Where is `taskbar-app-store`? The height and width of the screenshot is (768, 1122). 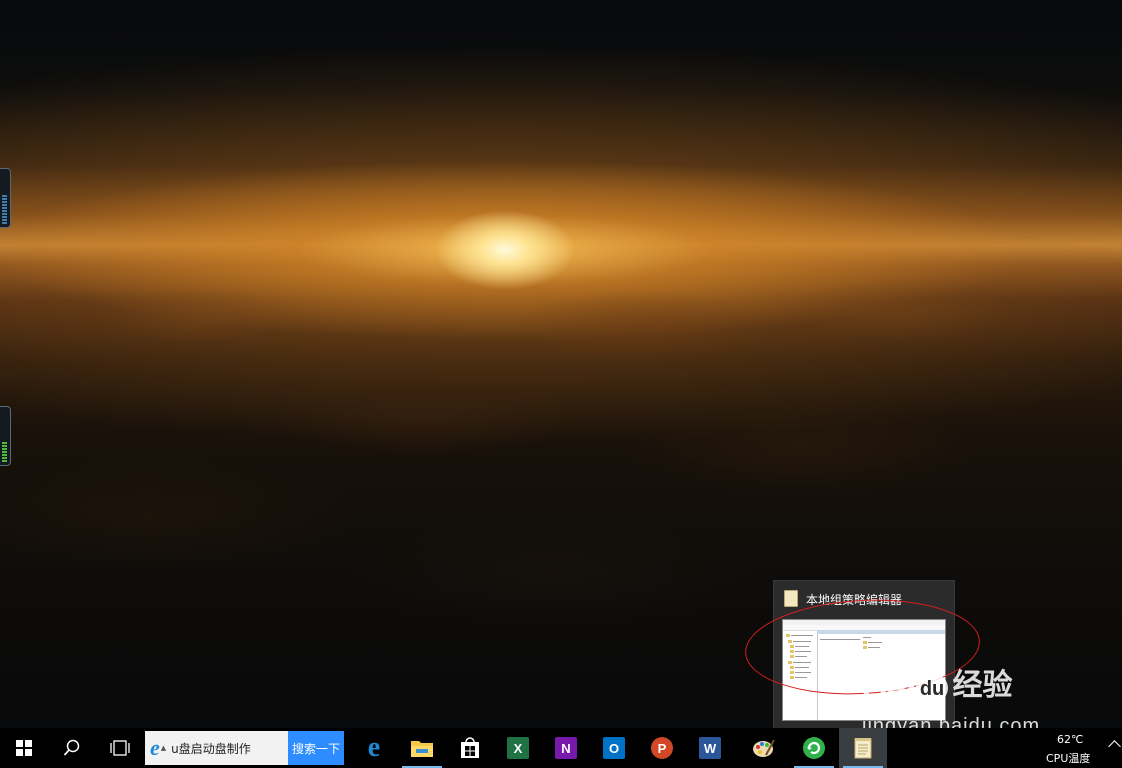
taskbar-app-store is located at coordinates (470, 748).